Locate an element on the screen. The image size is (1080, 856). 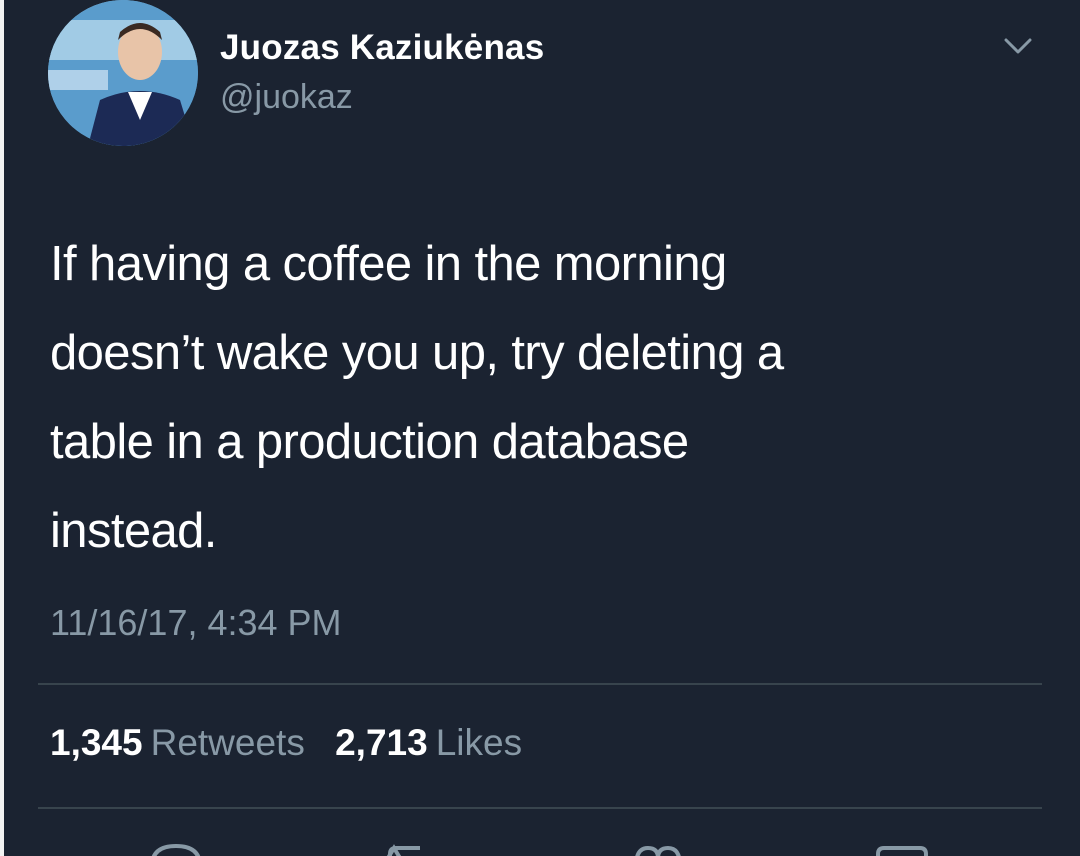
screen-edge is located at coordinates (2, 428).